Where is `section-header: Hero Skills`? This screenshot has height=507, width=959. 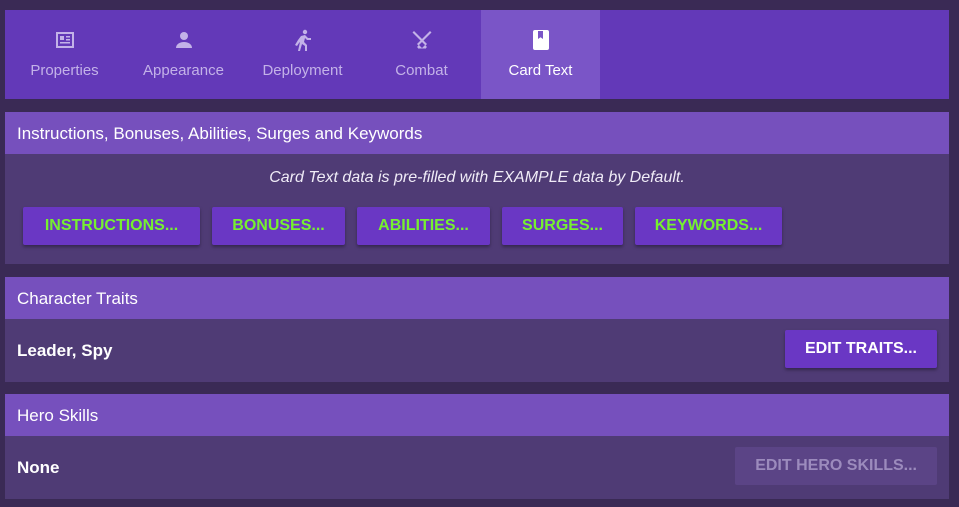 section-header: Hero Skills is located at coordinates (477, 415).